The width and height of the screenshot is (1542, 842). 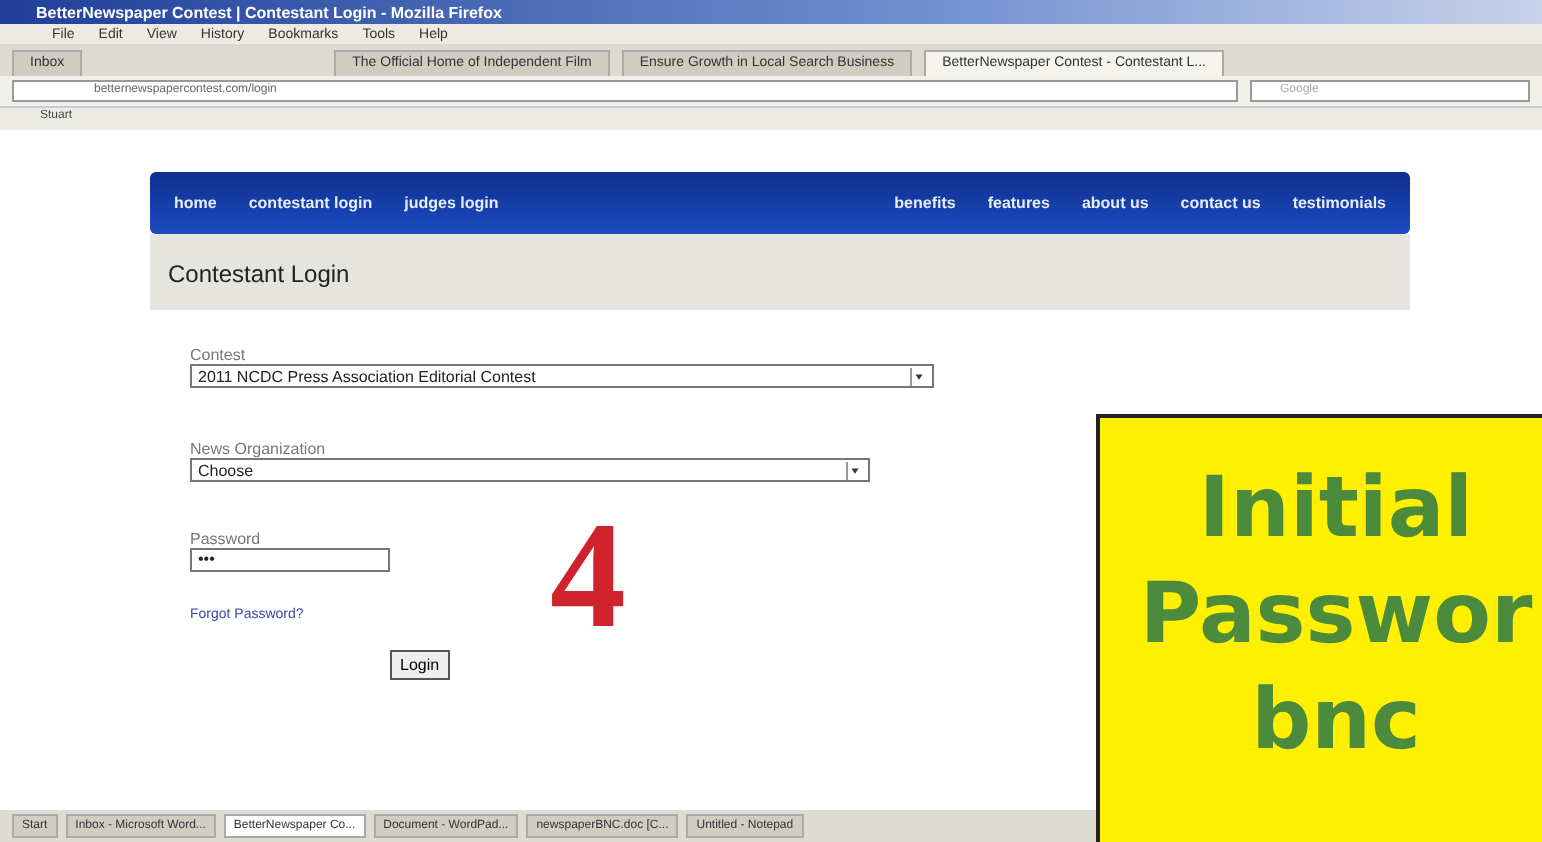 What do you see at coordinates (451, 203) in the screenshot?
I see `nav-link: judges login` at bounding box center [451, 203].